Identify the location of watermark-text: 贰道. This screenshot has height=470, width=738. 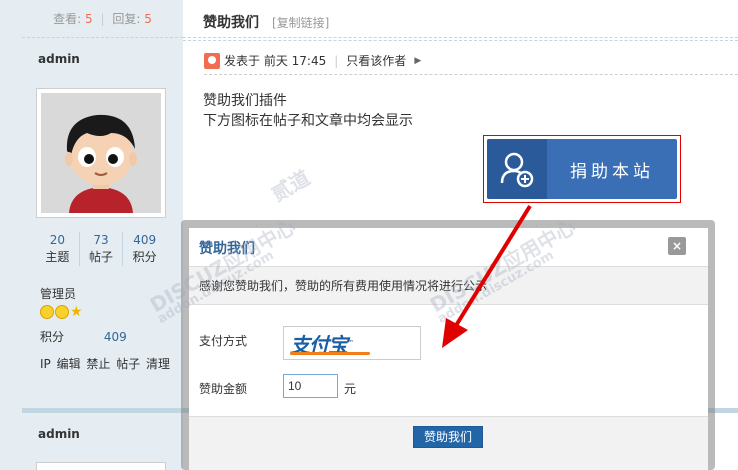
(291, 186).